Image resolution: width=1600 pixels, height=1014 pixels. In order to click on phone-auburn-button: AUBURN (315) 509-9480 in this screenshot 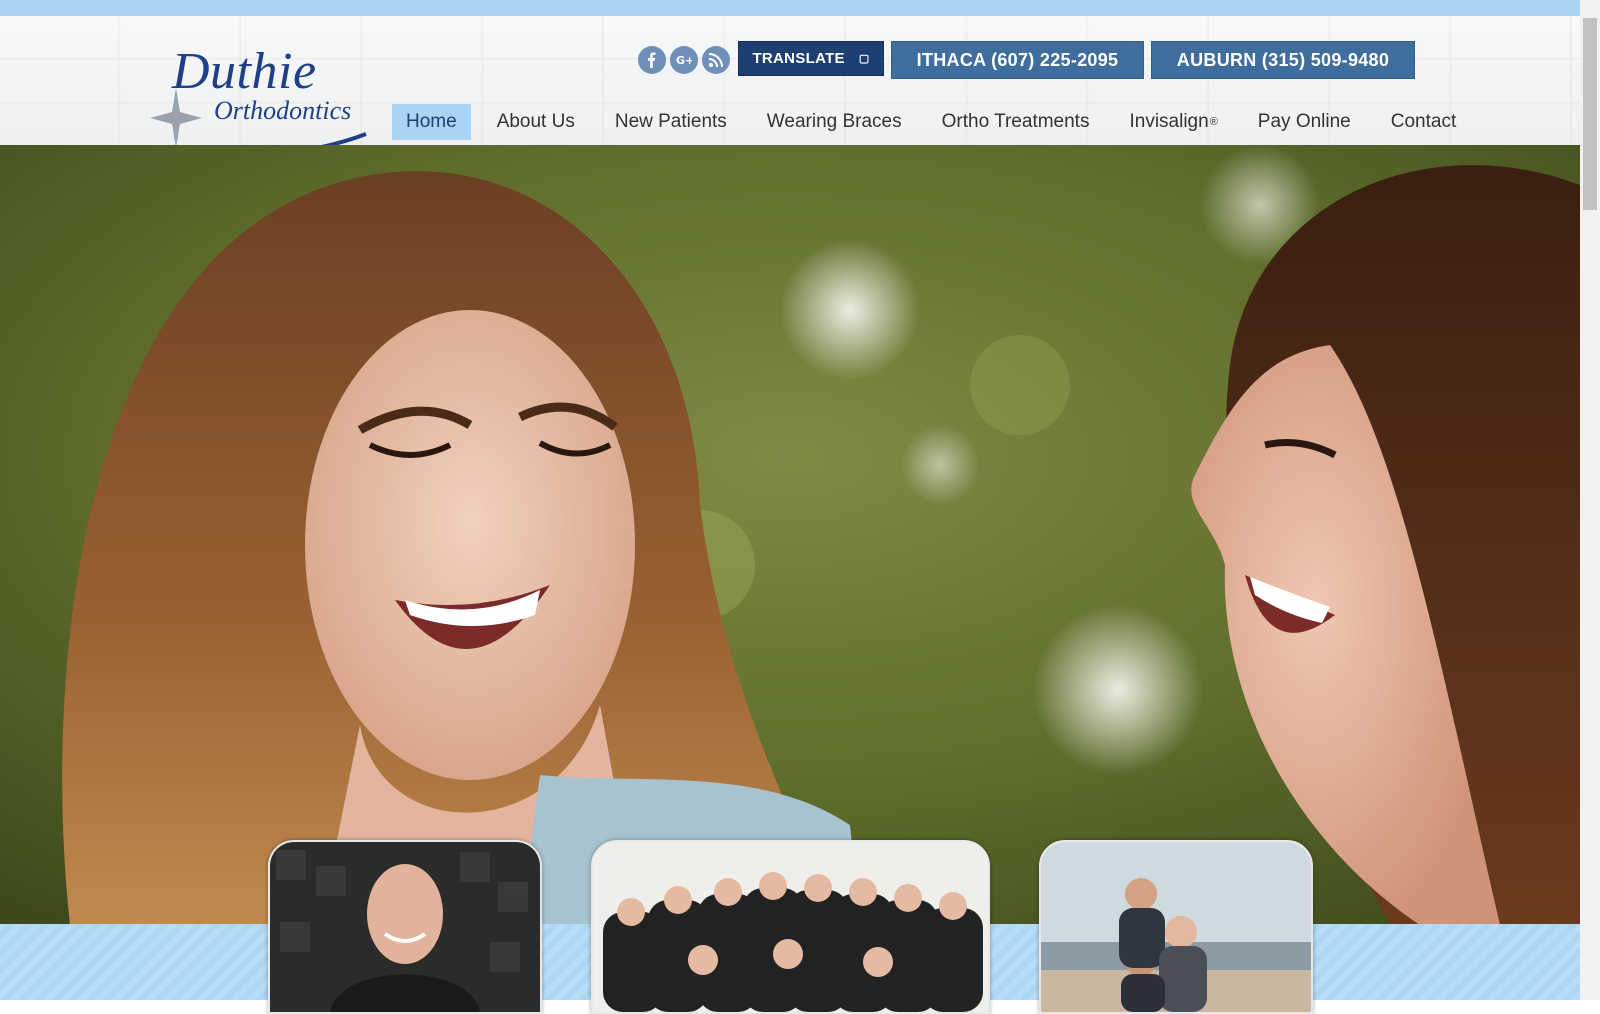, I will do `click(1283, 60)`.